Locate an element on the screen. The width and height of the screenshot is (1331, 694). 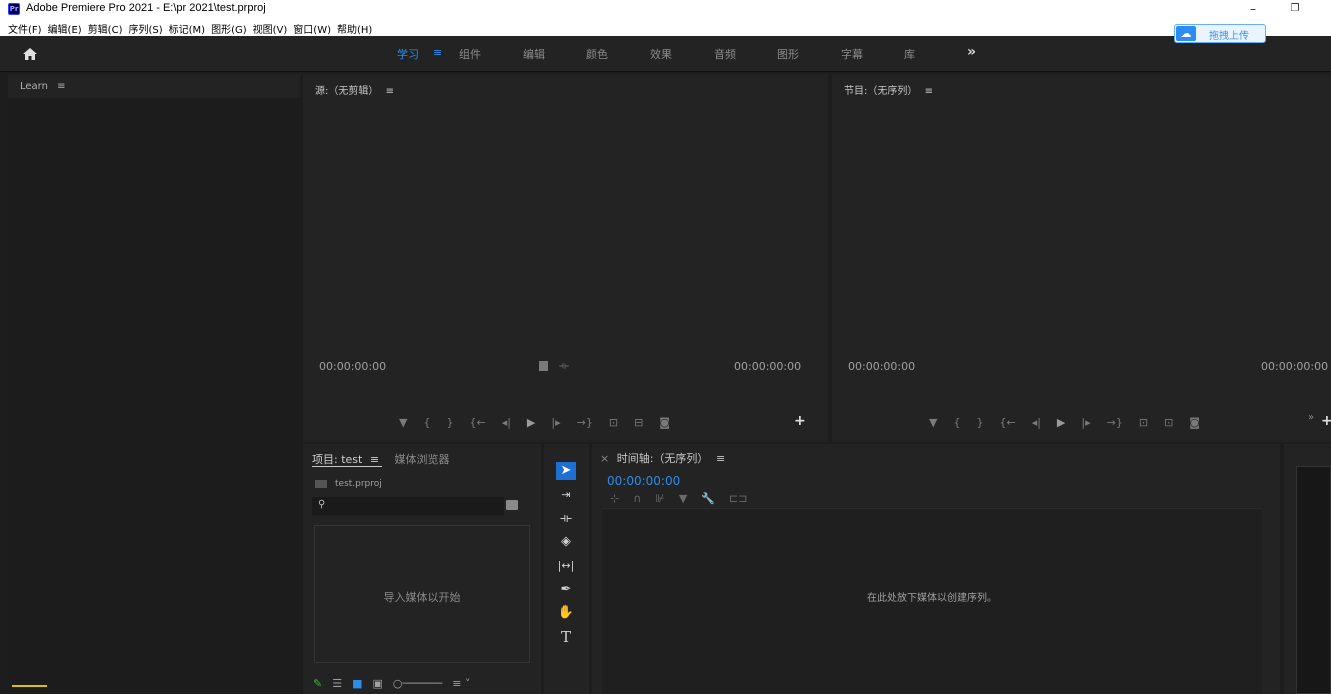
learn-panel-title: Learn is located at coordinates (34, 86).